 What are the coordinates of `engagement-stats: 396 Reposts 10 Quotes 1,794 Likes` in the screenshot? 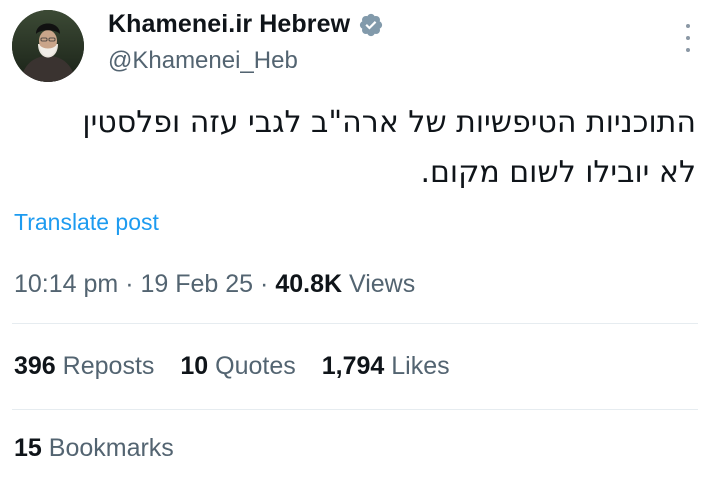 It's located at (232, 366).